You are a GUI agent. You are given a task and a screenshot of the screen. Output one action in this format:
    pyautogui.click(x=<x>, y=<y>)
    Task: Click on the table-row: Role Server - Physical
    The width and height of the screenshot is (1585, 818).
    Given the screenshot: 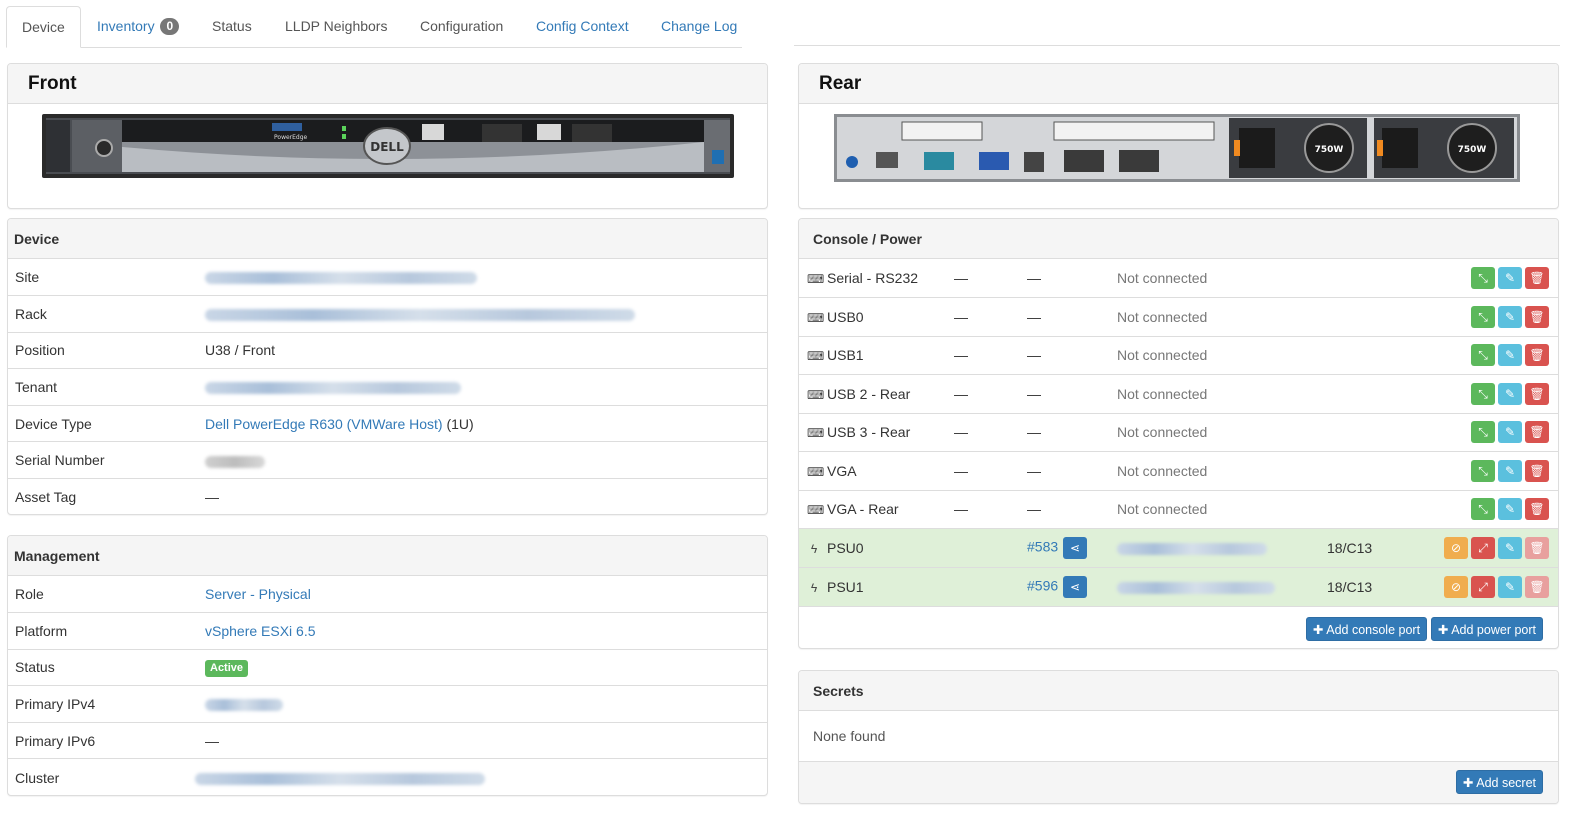 What is the action you would take?
    pyautogui.click(x=387, y=594)
    